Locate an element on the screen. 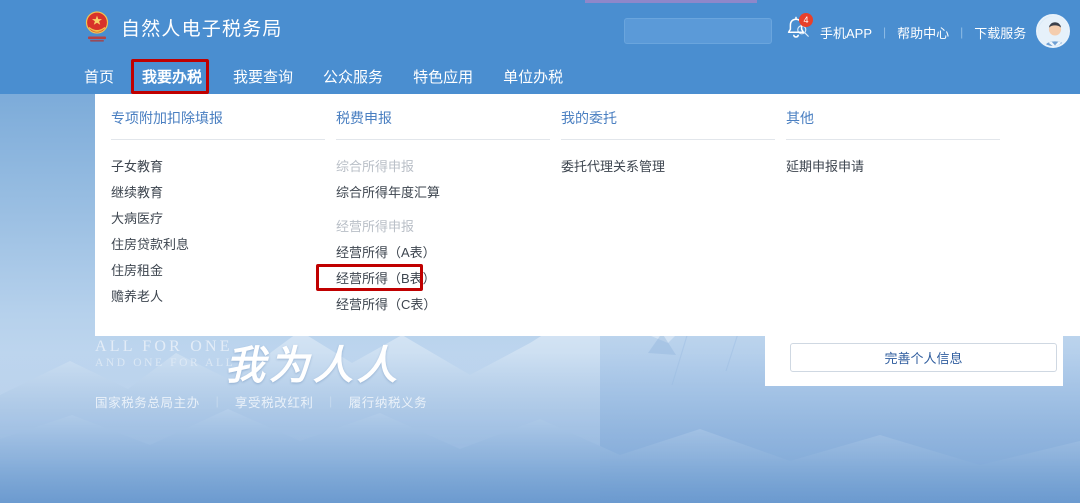 This screenshot has width=1080, height=503. tax-bureau-emblem-icon is located at coordinates (97, 27).